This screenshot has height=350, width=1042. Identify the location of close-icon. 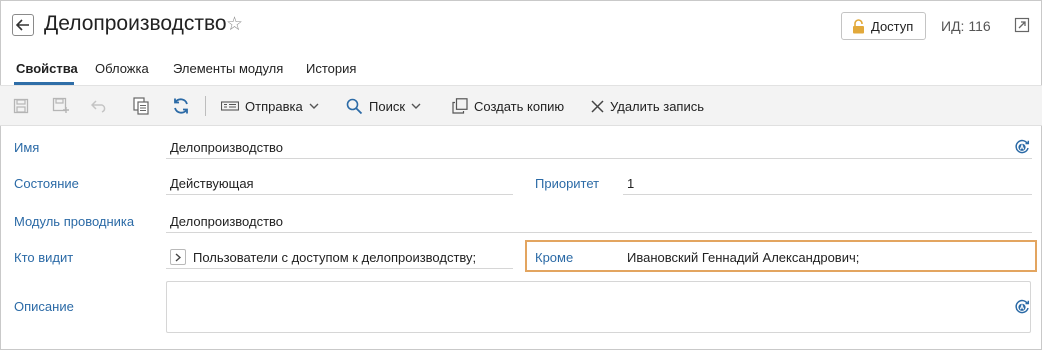
(597, 106).